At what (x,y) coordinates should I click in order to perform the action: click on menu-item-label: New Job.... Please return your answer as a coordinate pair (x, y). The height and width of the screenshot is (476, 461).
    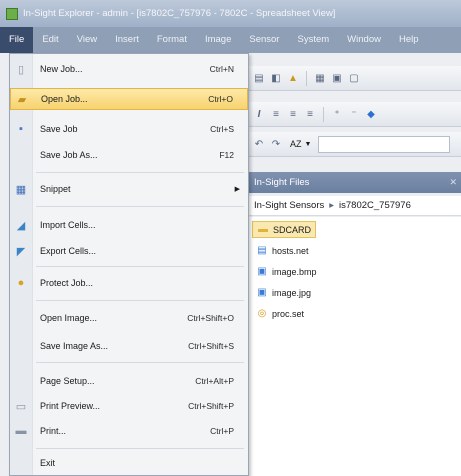
    Looking at the image, I should click on (61, 69).